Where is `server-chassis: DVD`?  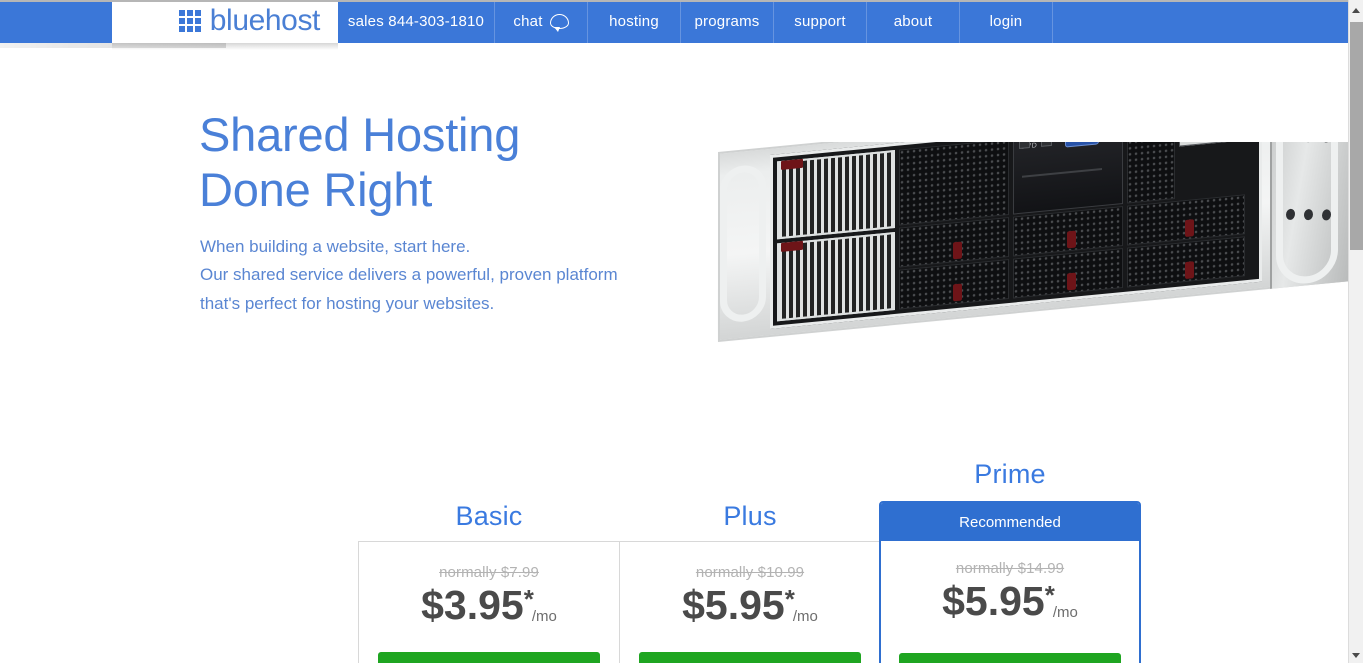 server-chassis: DVD is located at coordinates (1033, 242).